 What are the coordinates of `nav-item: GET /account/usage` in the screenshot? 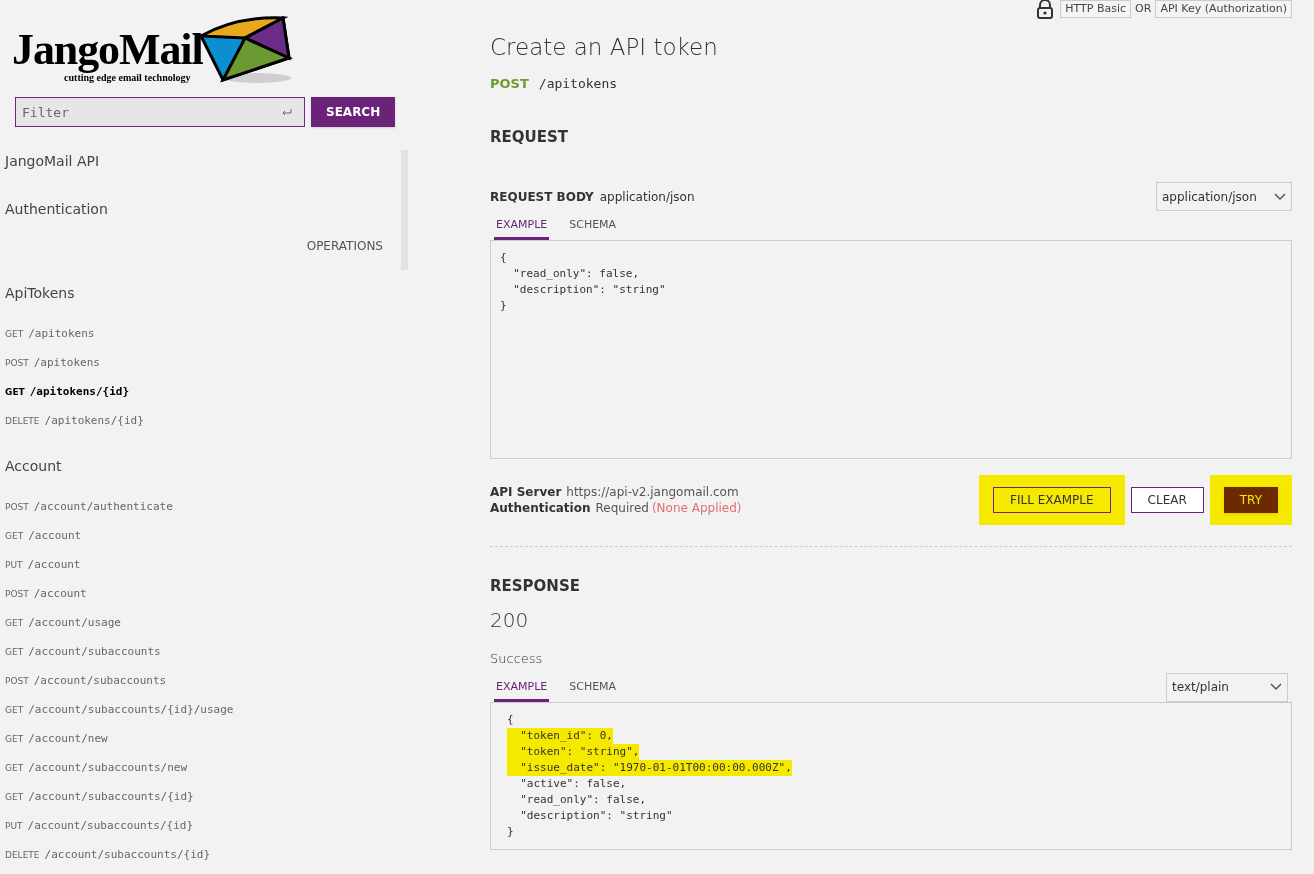 It's located at (193, 623).